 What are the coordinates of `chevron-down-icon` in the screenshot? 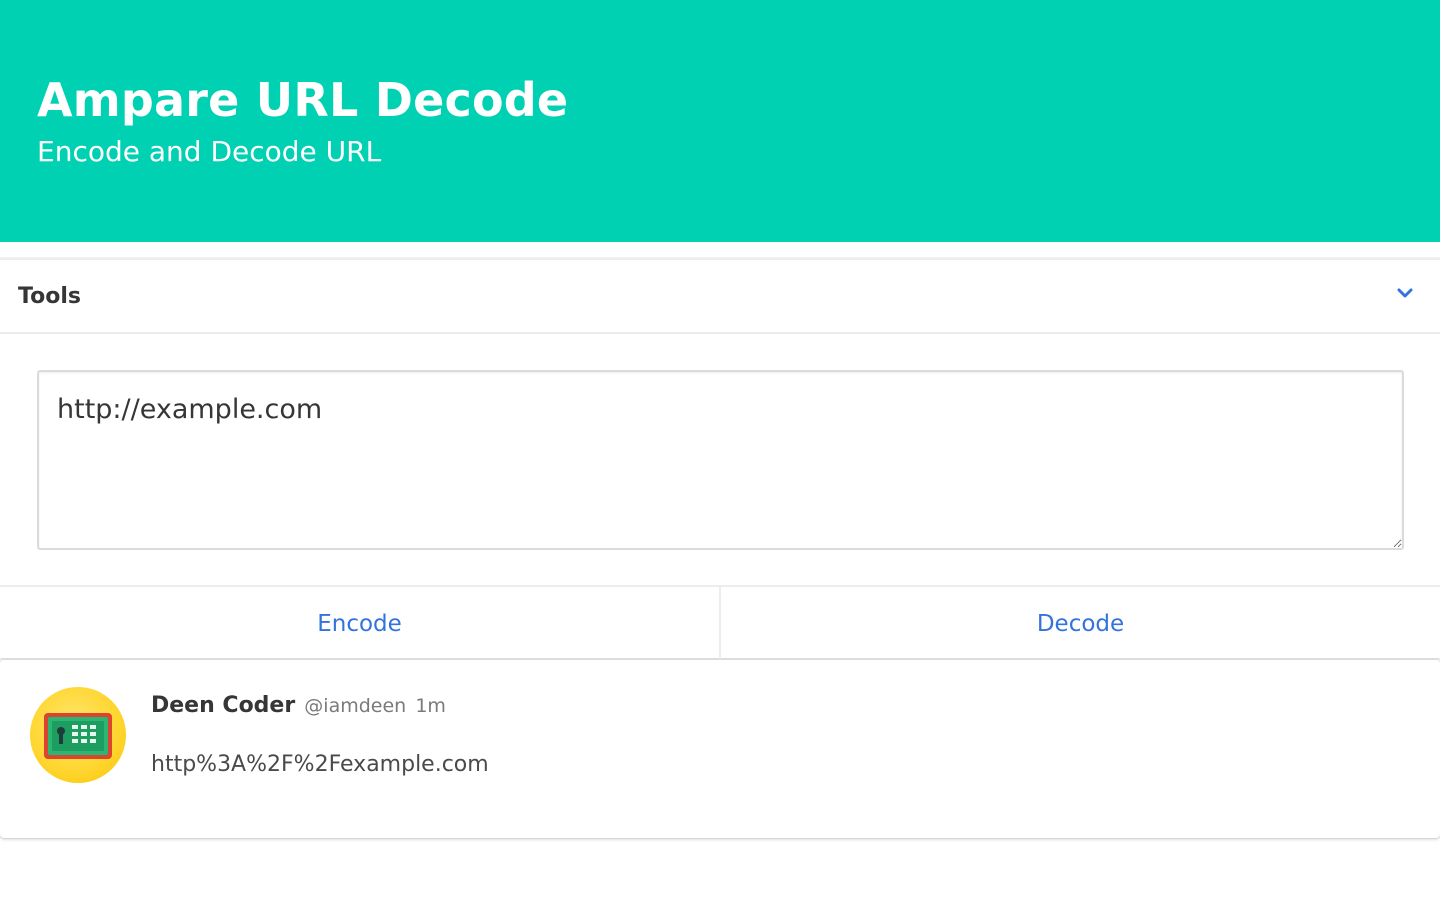 It's located at (1405, 293).